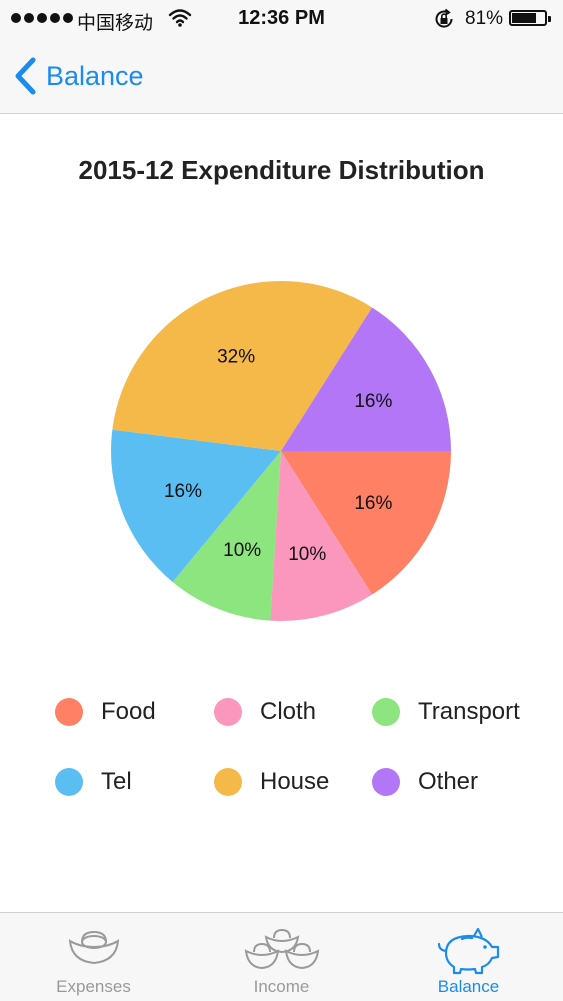  What do you see at coordinates (128, 711) in the screenshot?
I see `legend-label: Food` at bounding box center [128, 711].